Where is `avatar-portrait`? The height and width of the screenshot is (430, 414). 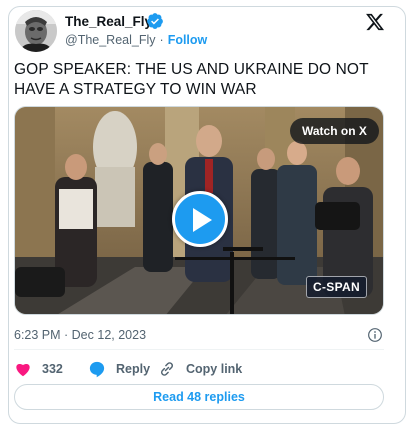
avatar-portrait is located at coordinates (36, 31).